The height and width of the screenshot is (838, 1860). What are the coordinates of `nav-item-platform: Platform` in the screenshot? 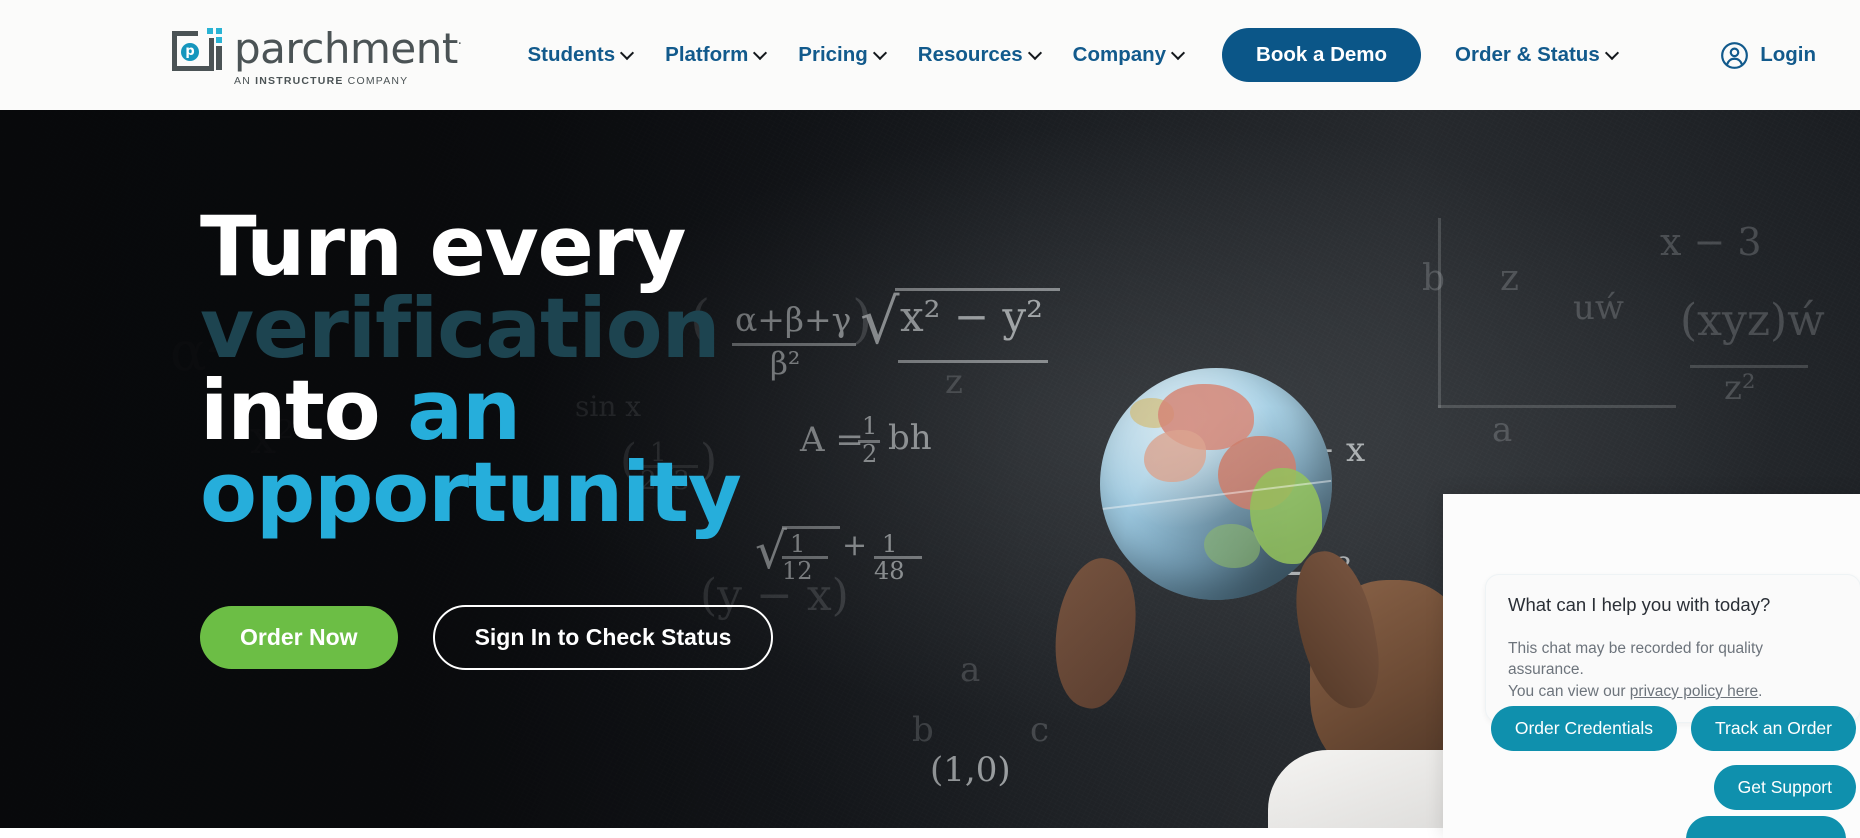 It's located at (715, 55).